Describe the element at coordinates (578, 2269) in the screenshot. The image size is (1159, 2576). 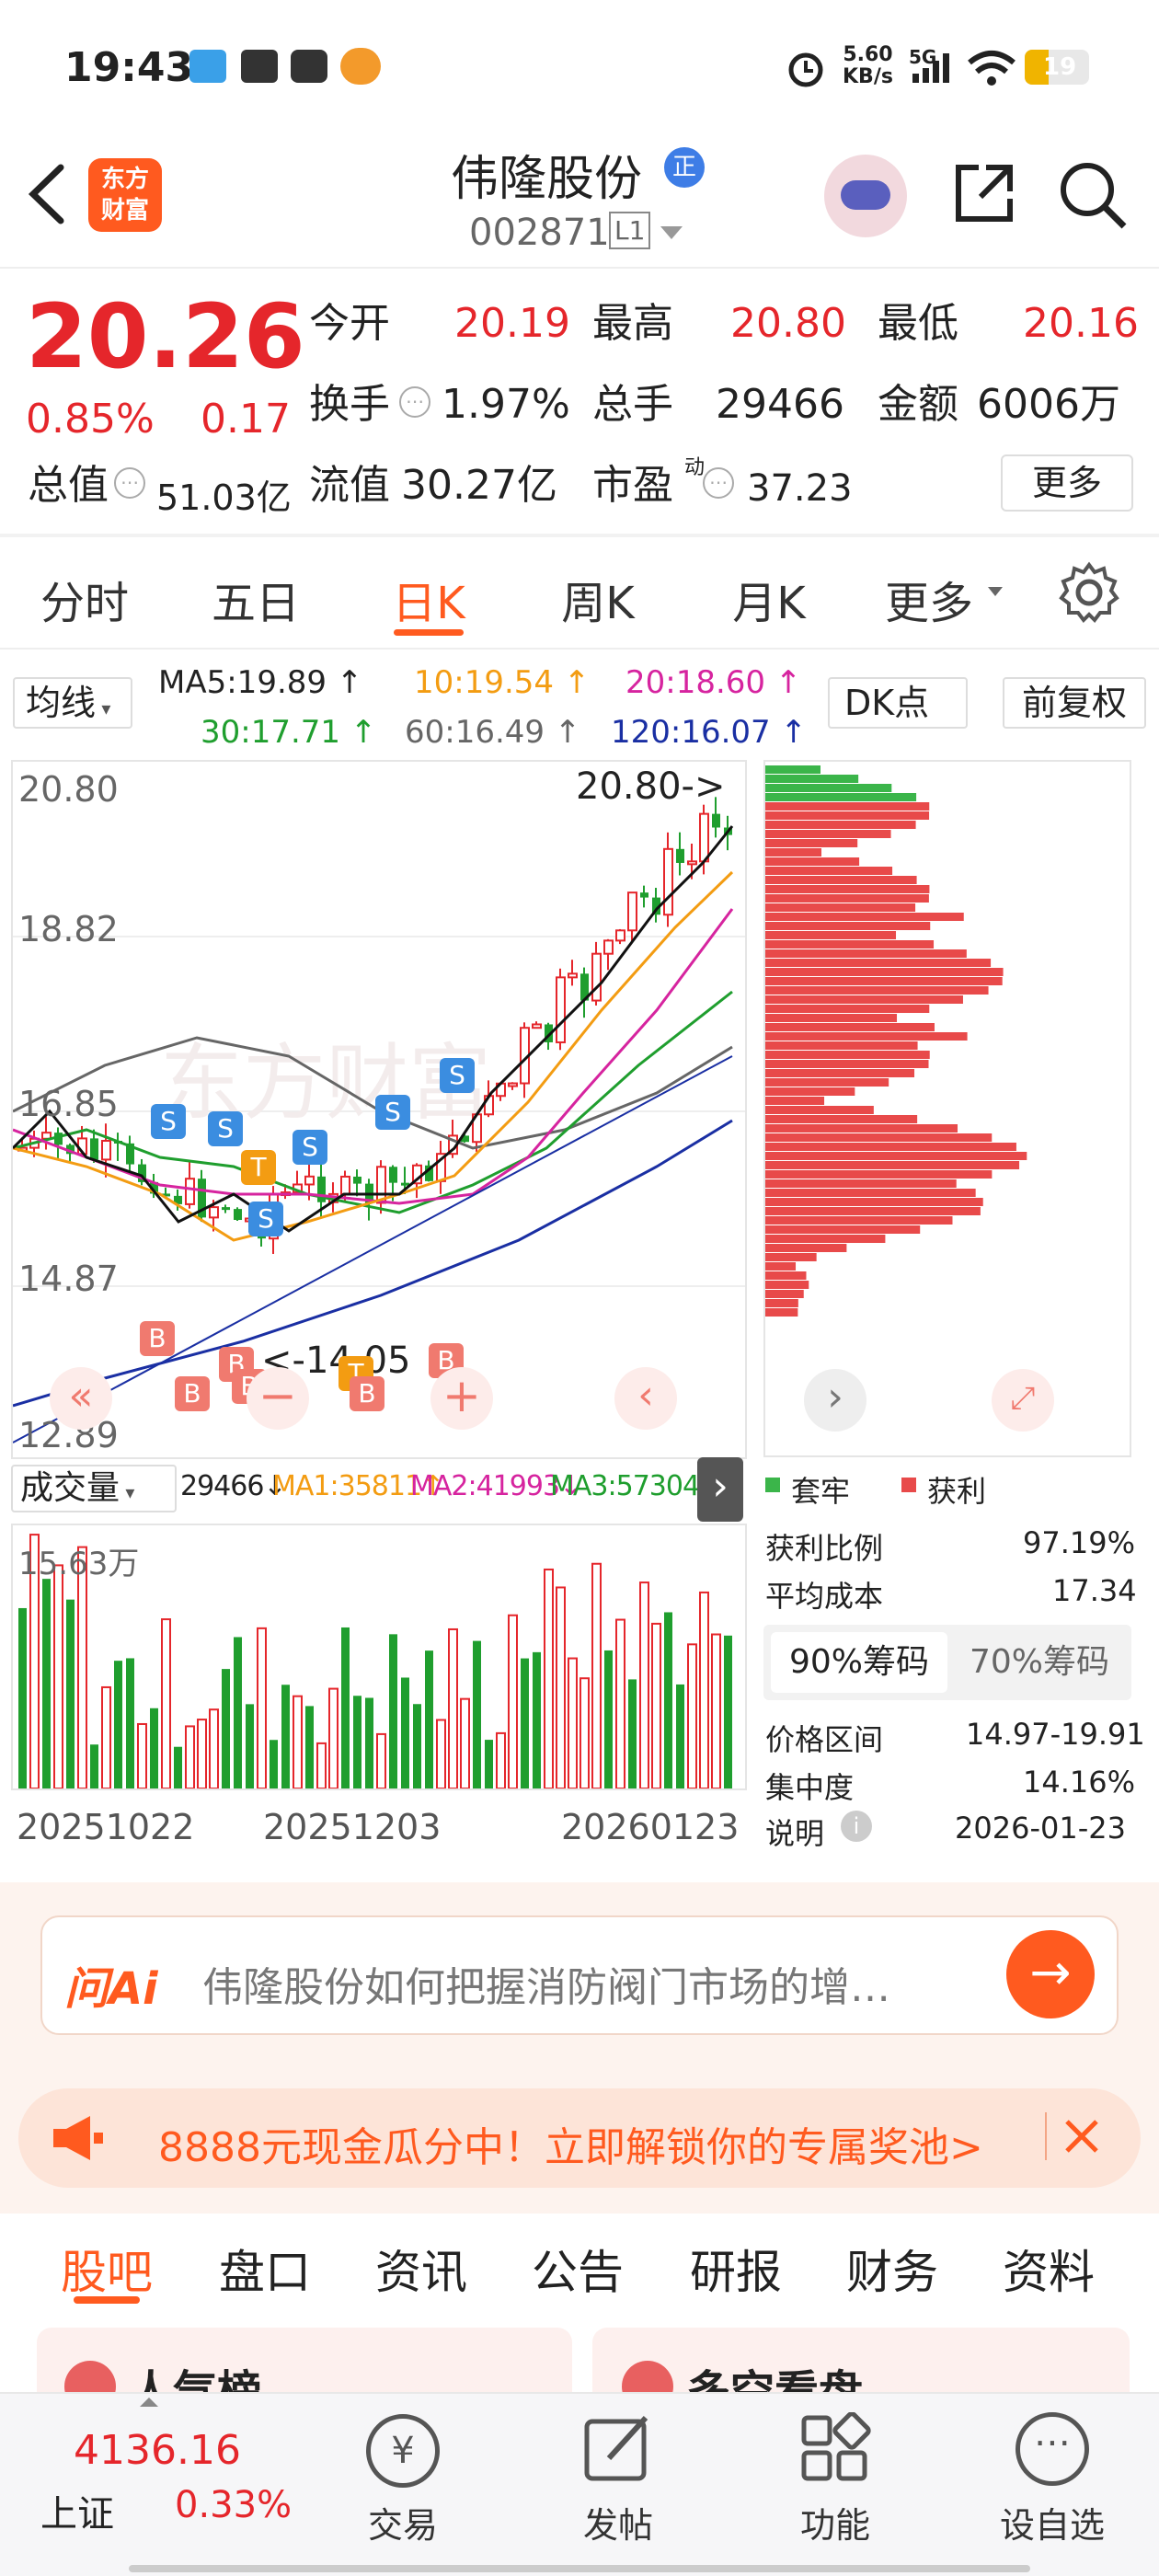
I see `subtab-announcements: 公告` at that location.